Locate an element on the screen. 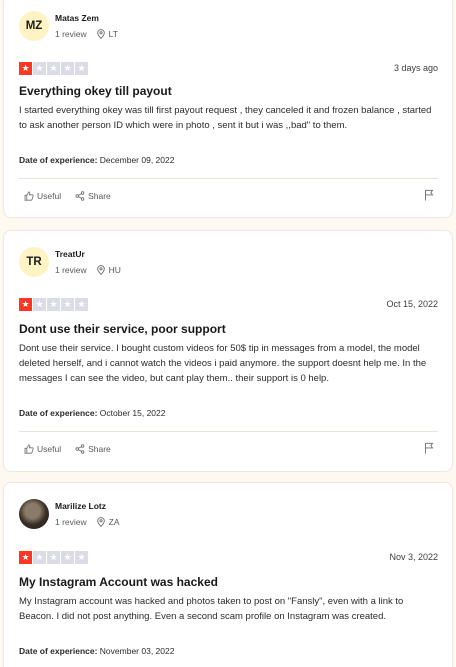  reviewer-country: HU is located at coordinates (114, 269).